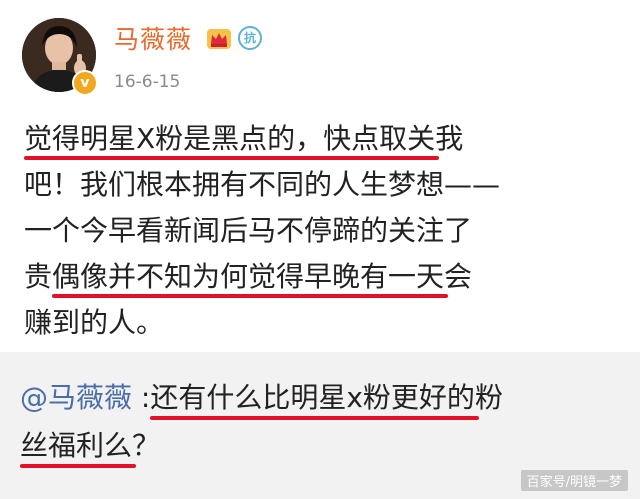 This screenshot has width=640, height=499. I want to click on underlined-text: 丝福利么, so click(78, 446).